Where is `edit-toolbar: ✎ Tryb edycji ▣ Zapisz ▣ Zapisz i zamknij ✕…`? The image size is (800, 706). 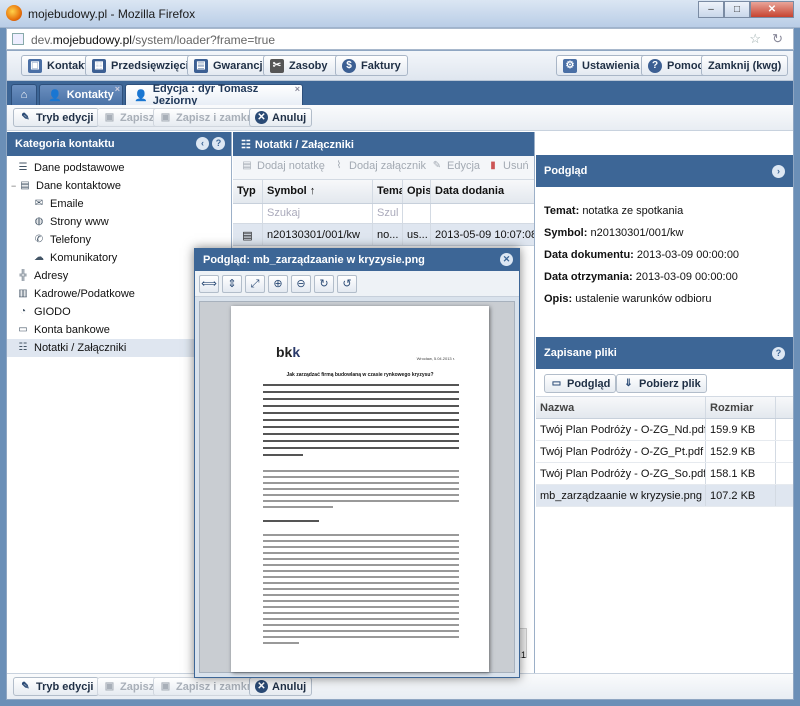 edit-toolbar: ✎ Tryb edycji ▣ Zapisz ▣ Zapisz i zamknij ✕… is located at coordinates (400, 118).